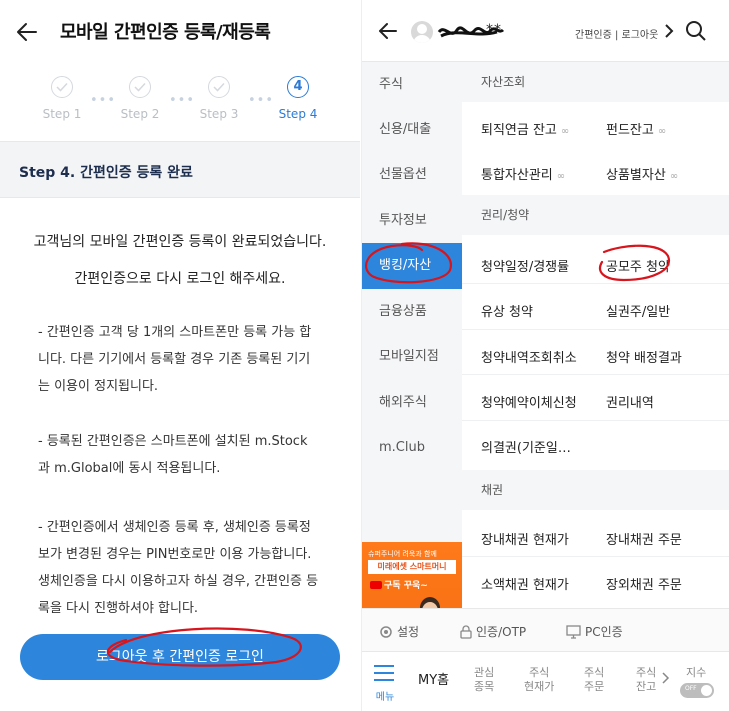 The height and width of the screenshot is (711, 729). What do you see at coordinates (412, 567) in the screenshot?
I see `banner-title: 미래에셋 스마트머니` at bounding box center [412, 567].